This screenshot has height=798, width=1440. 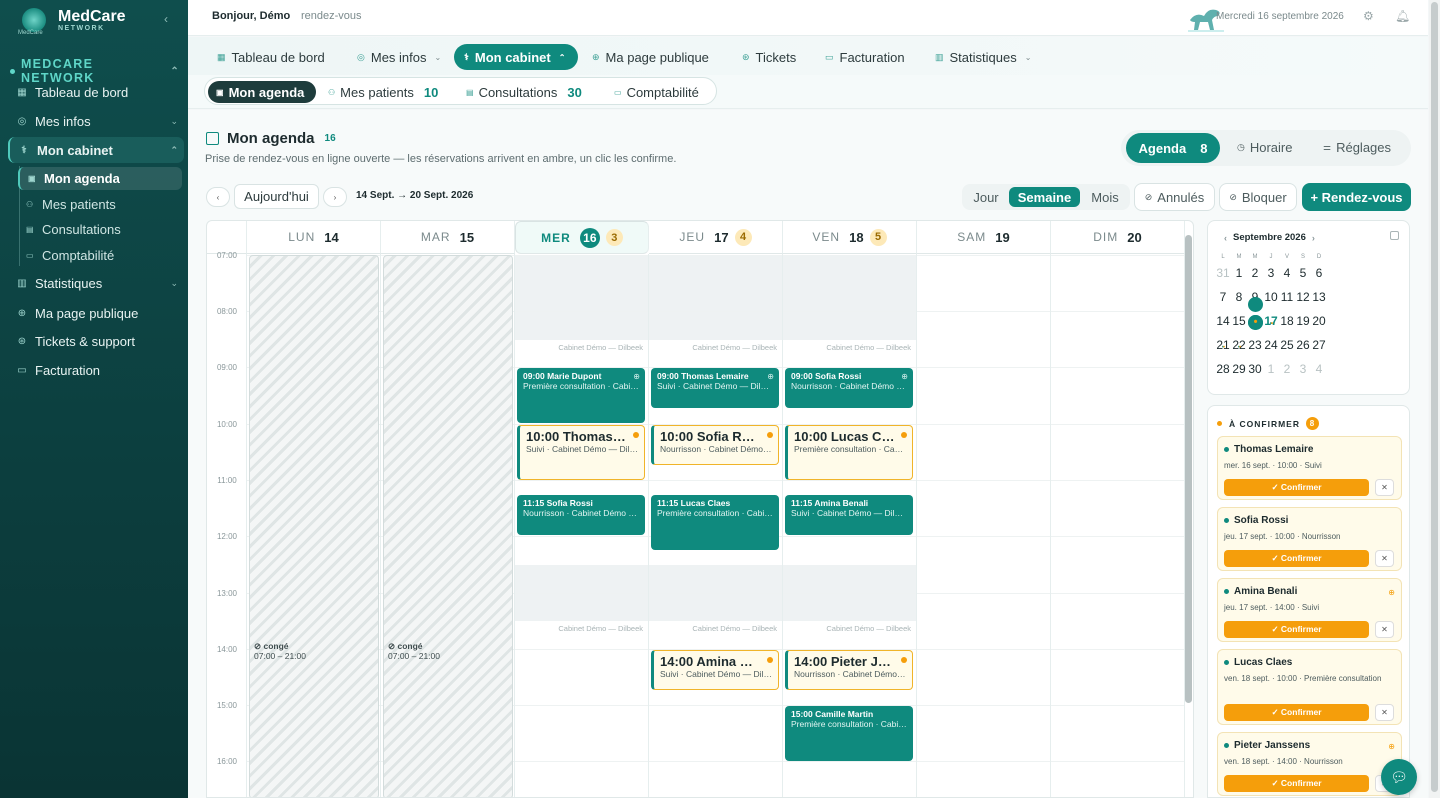 What do you see at coordinates (1118, 237) in the screenshot?
I see `day-header-dim: DIM 20` at bounding box center [1118, 237].